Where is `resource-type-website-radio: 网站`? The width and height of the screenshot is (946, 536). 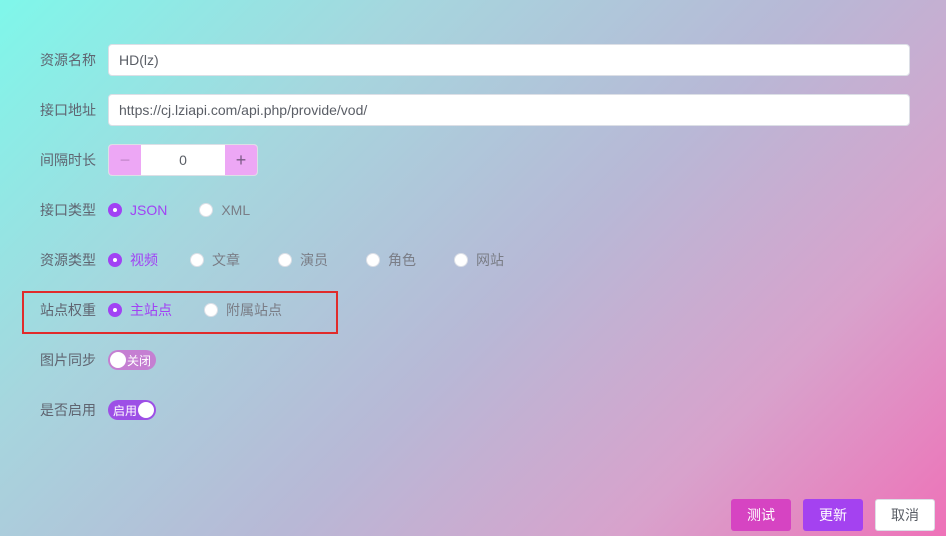
resource-type-website-radio: 网站 is located at coordinates (479, 260).